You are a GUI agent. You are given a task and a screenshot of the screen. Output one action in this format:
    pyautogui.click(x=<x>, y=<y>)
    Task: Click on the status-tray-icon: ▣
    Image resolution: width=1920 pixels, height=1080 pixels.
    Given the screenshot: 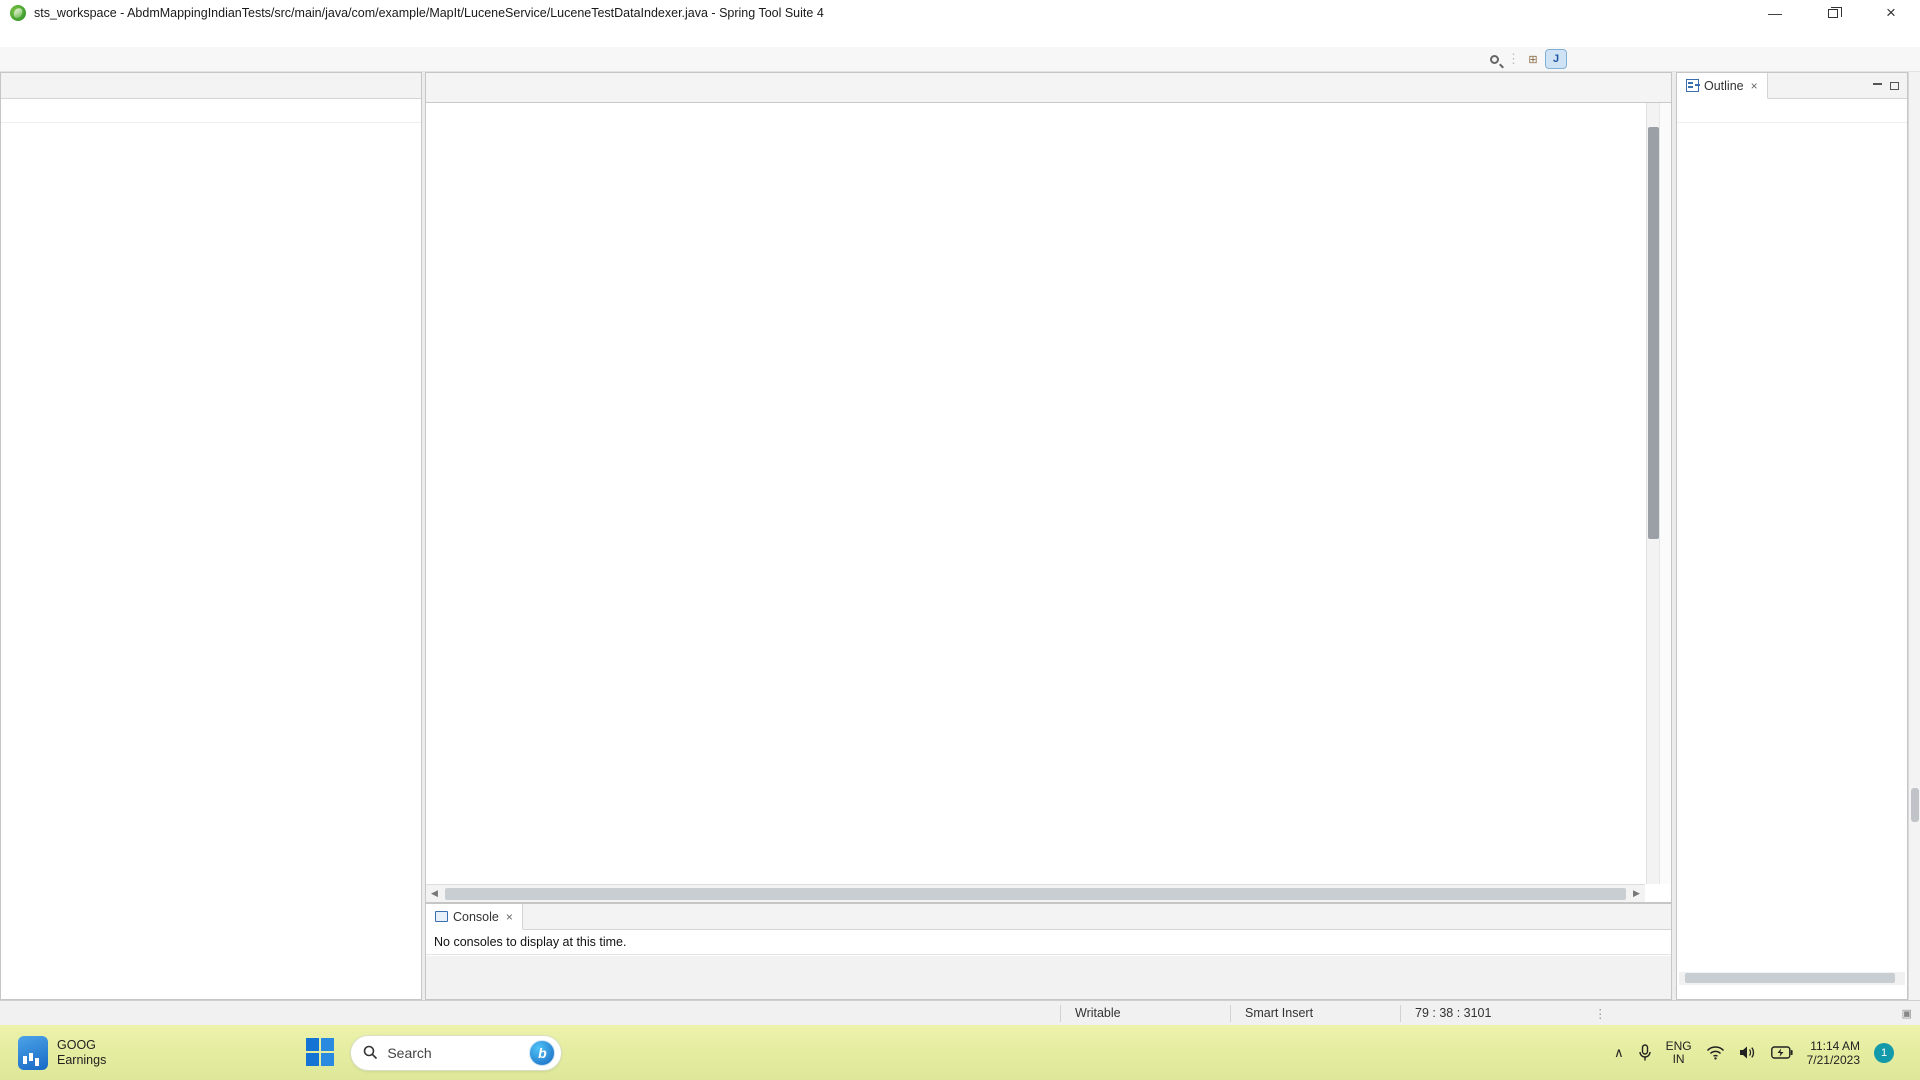 What is the action you would take?
    pyautogui.click(x=1907, y=1013)
    